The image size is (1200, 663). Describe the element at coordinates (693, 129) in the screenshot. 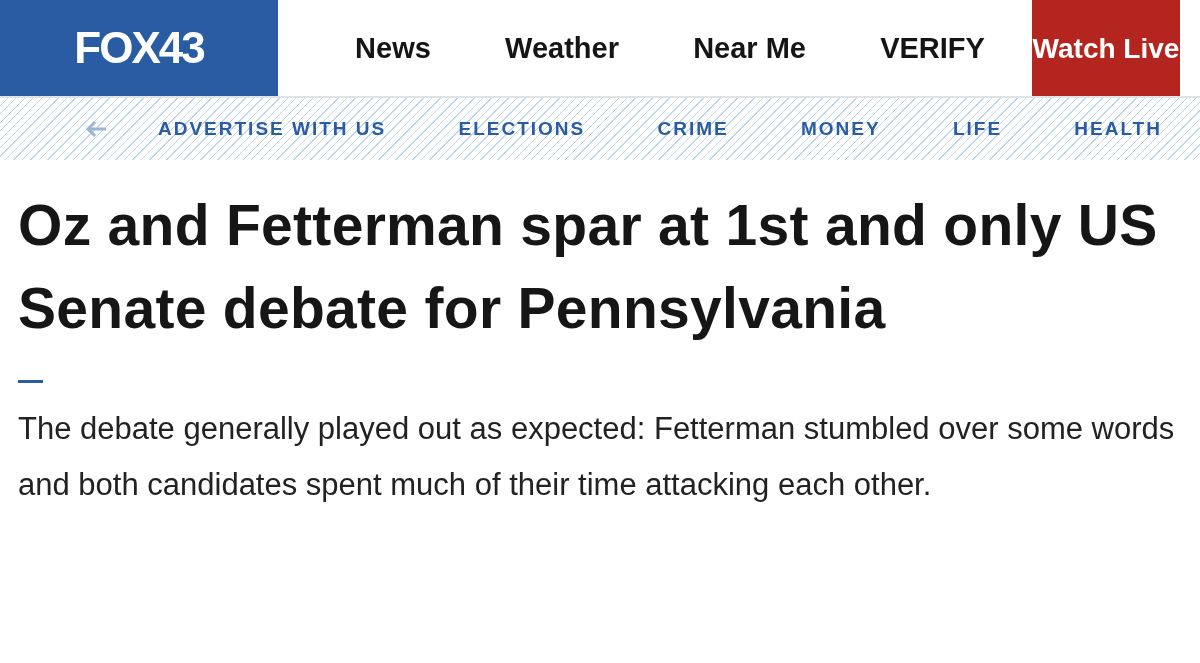

I see `section-link: CRIME` at that location.